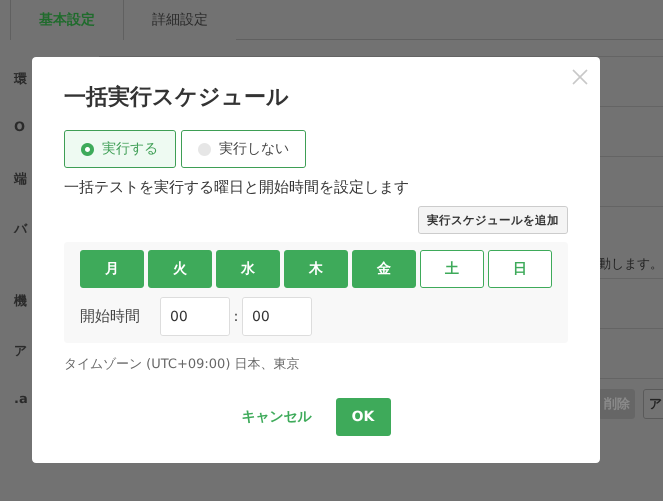  Describe the element at coordinates (363, 417) in the screenshot. I see `ok-button: OK` at that location.